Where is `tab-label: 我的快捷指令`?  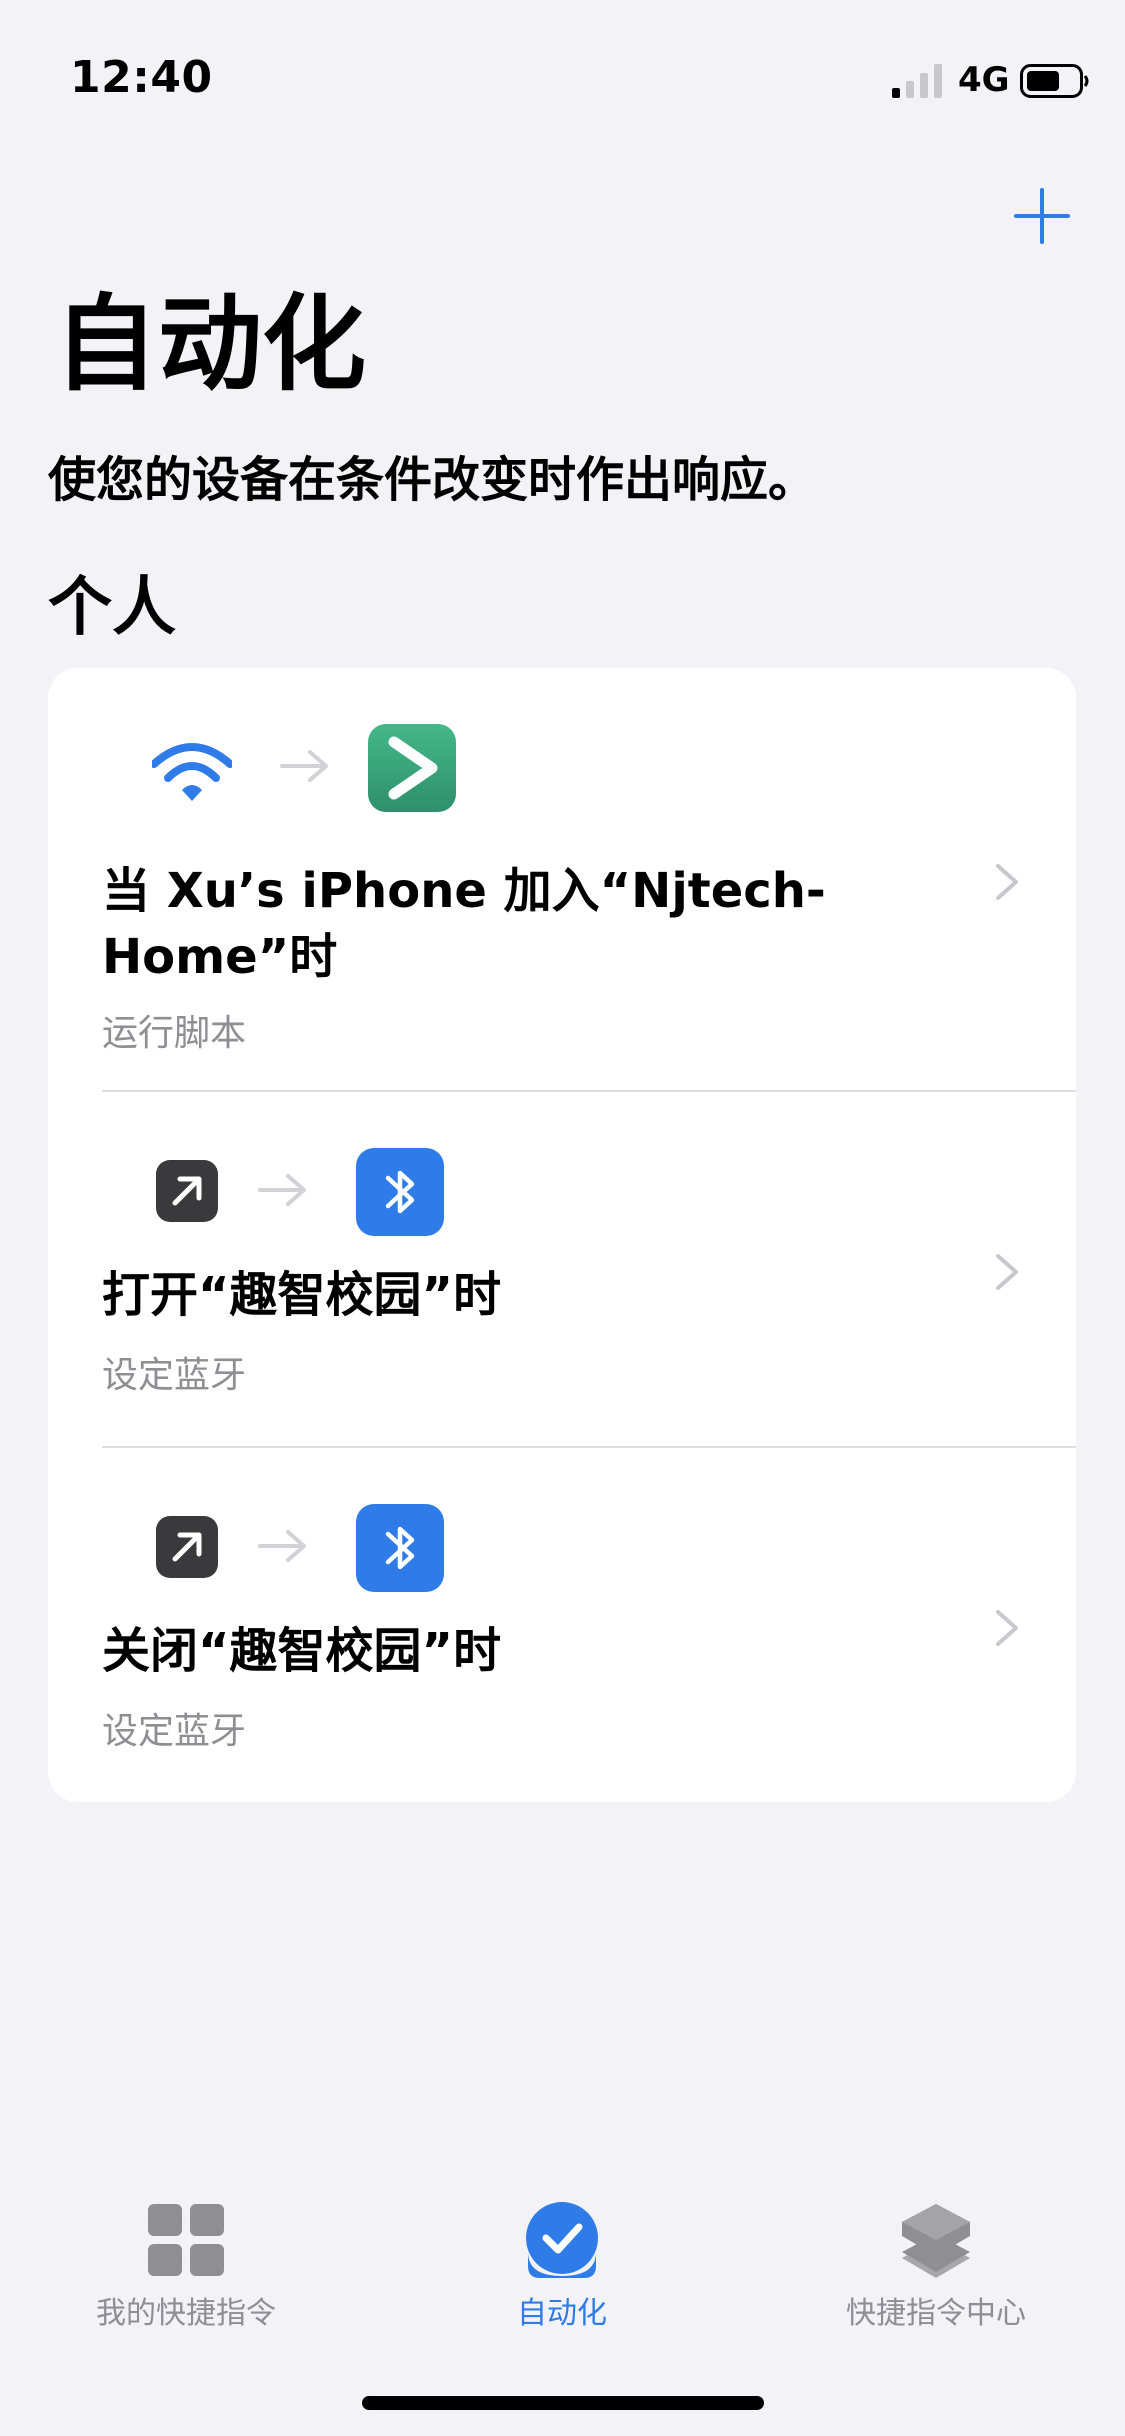
tab-label: 我的快捷指令 is located at coordinates (186, 2313).